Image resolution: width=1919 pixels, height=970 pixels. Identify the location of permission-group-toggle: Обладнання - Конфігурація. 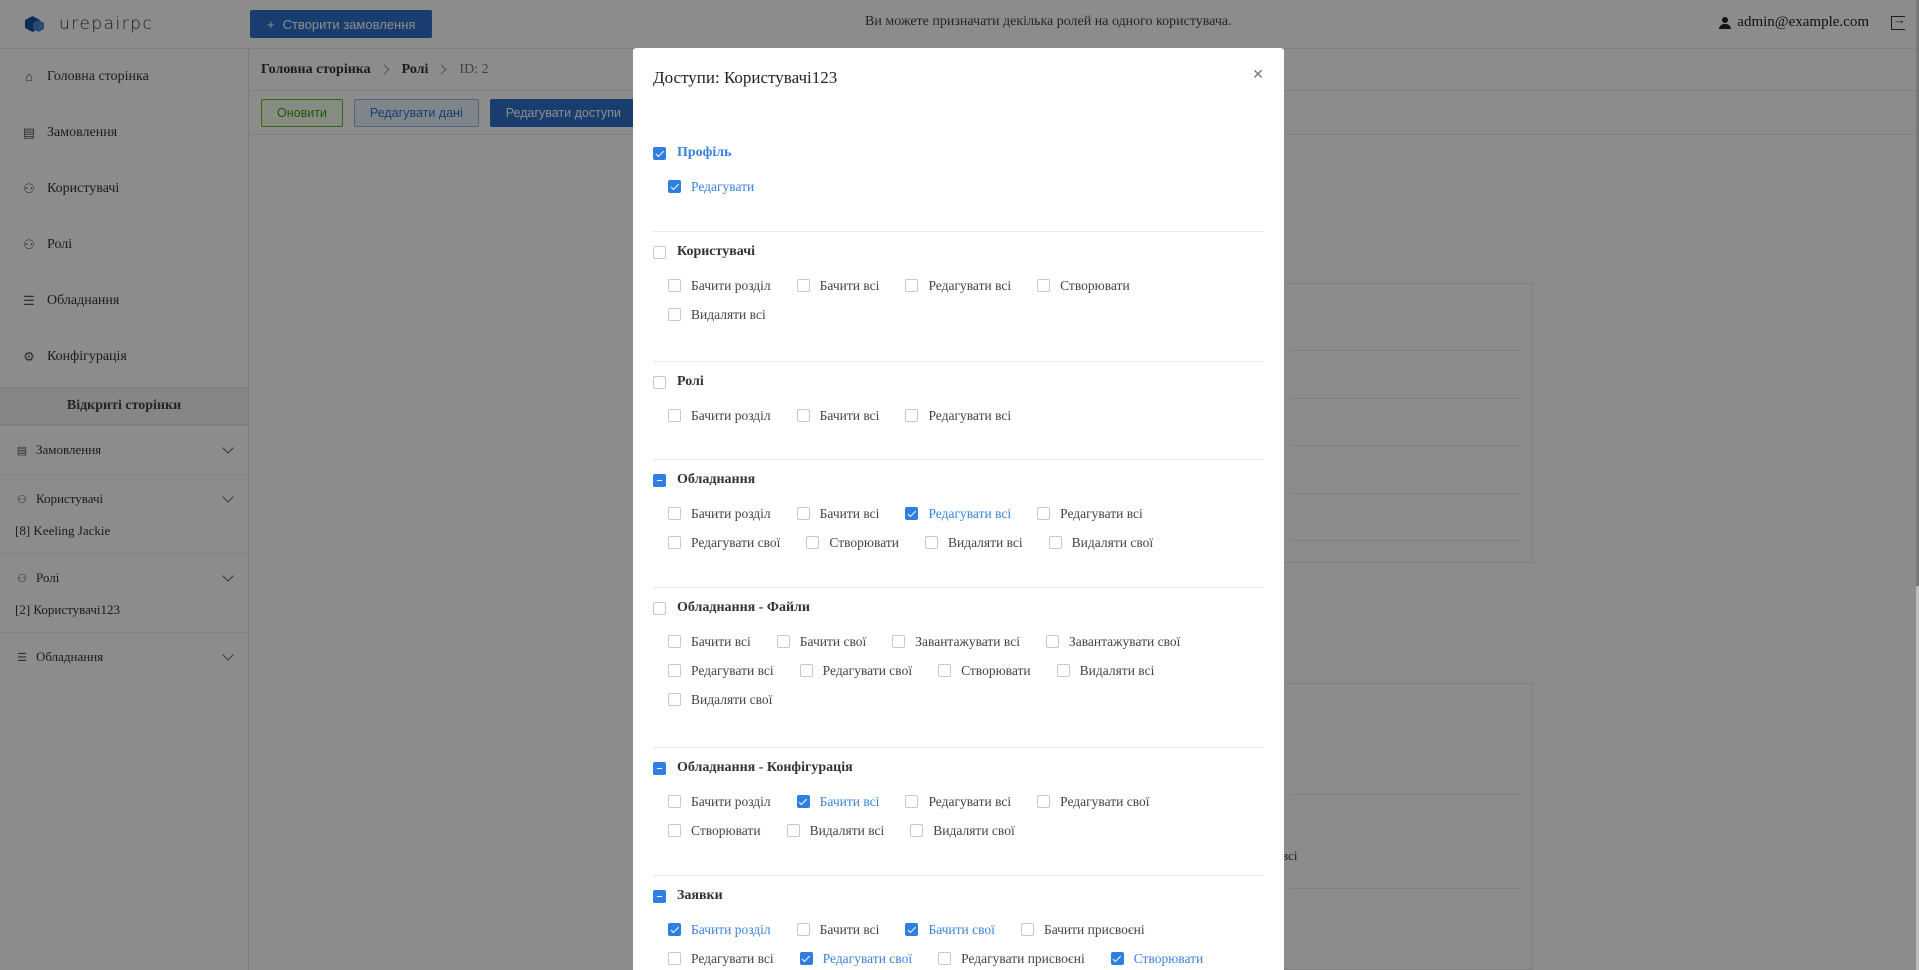
(958, 768).